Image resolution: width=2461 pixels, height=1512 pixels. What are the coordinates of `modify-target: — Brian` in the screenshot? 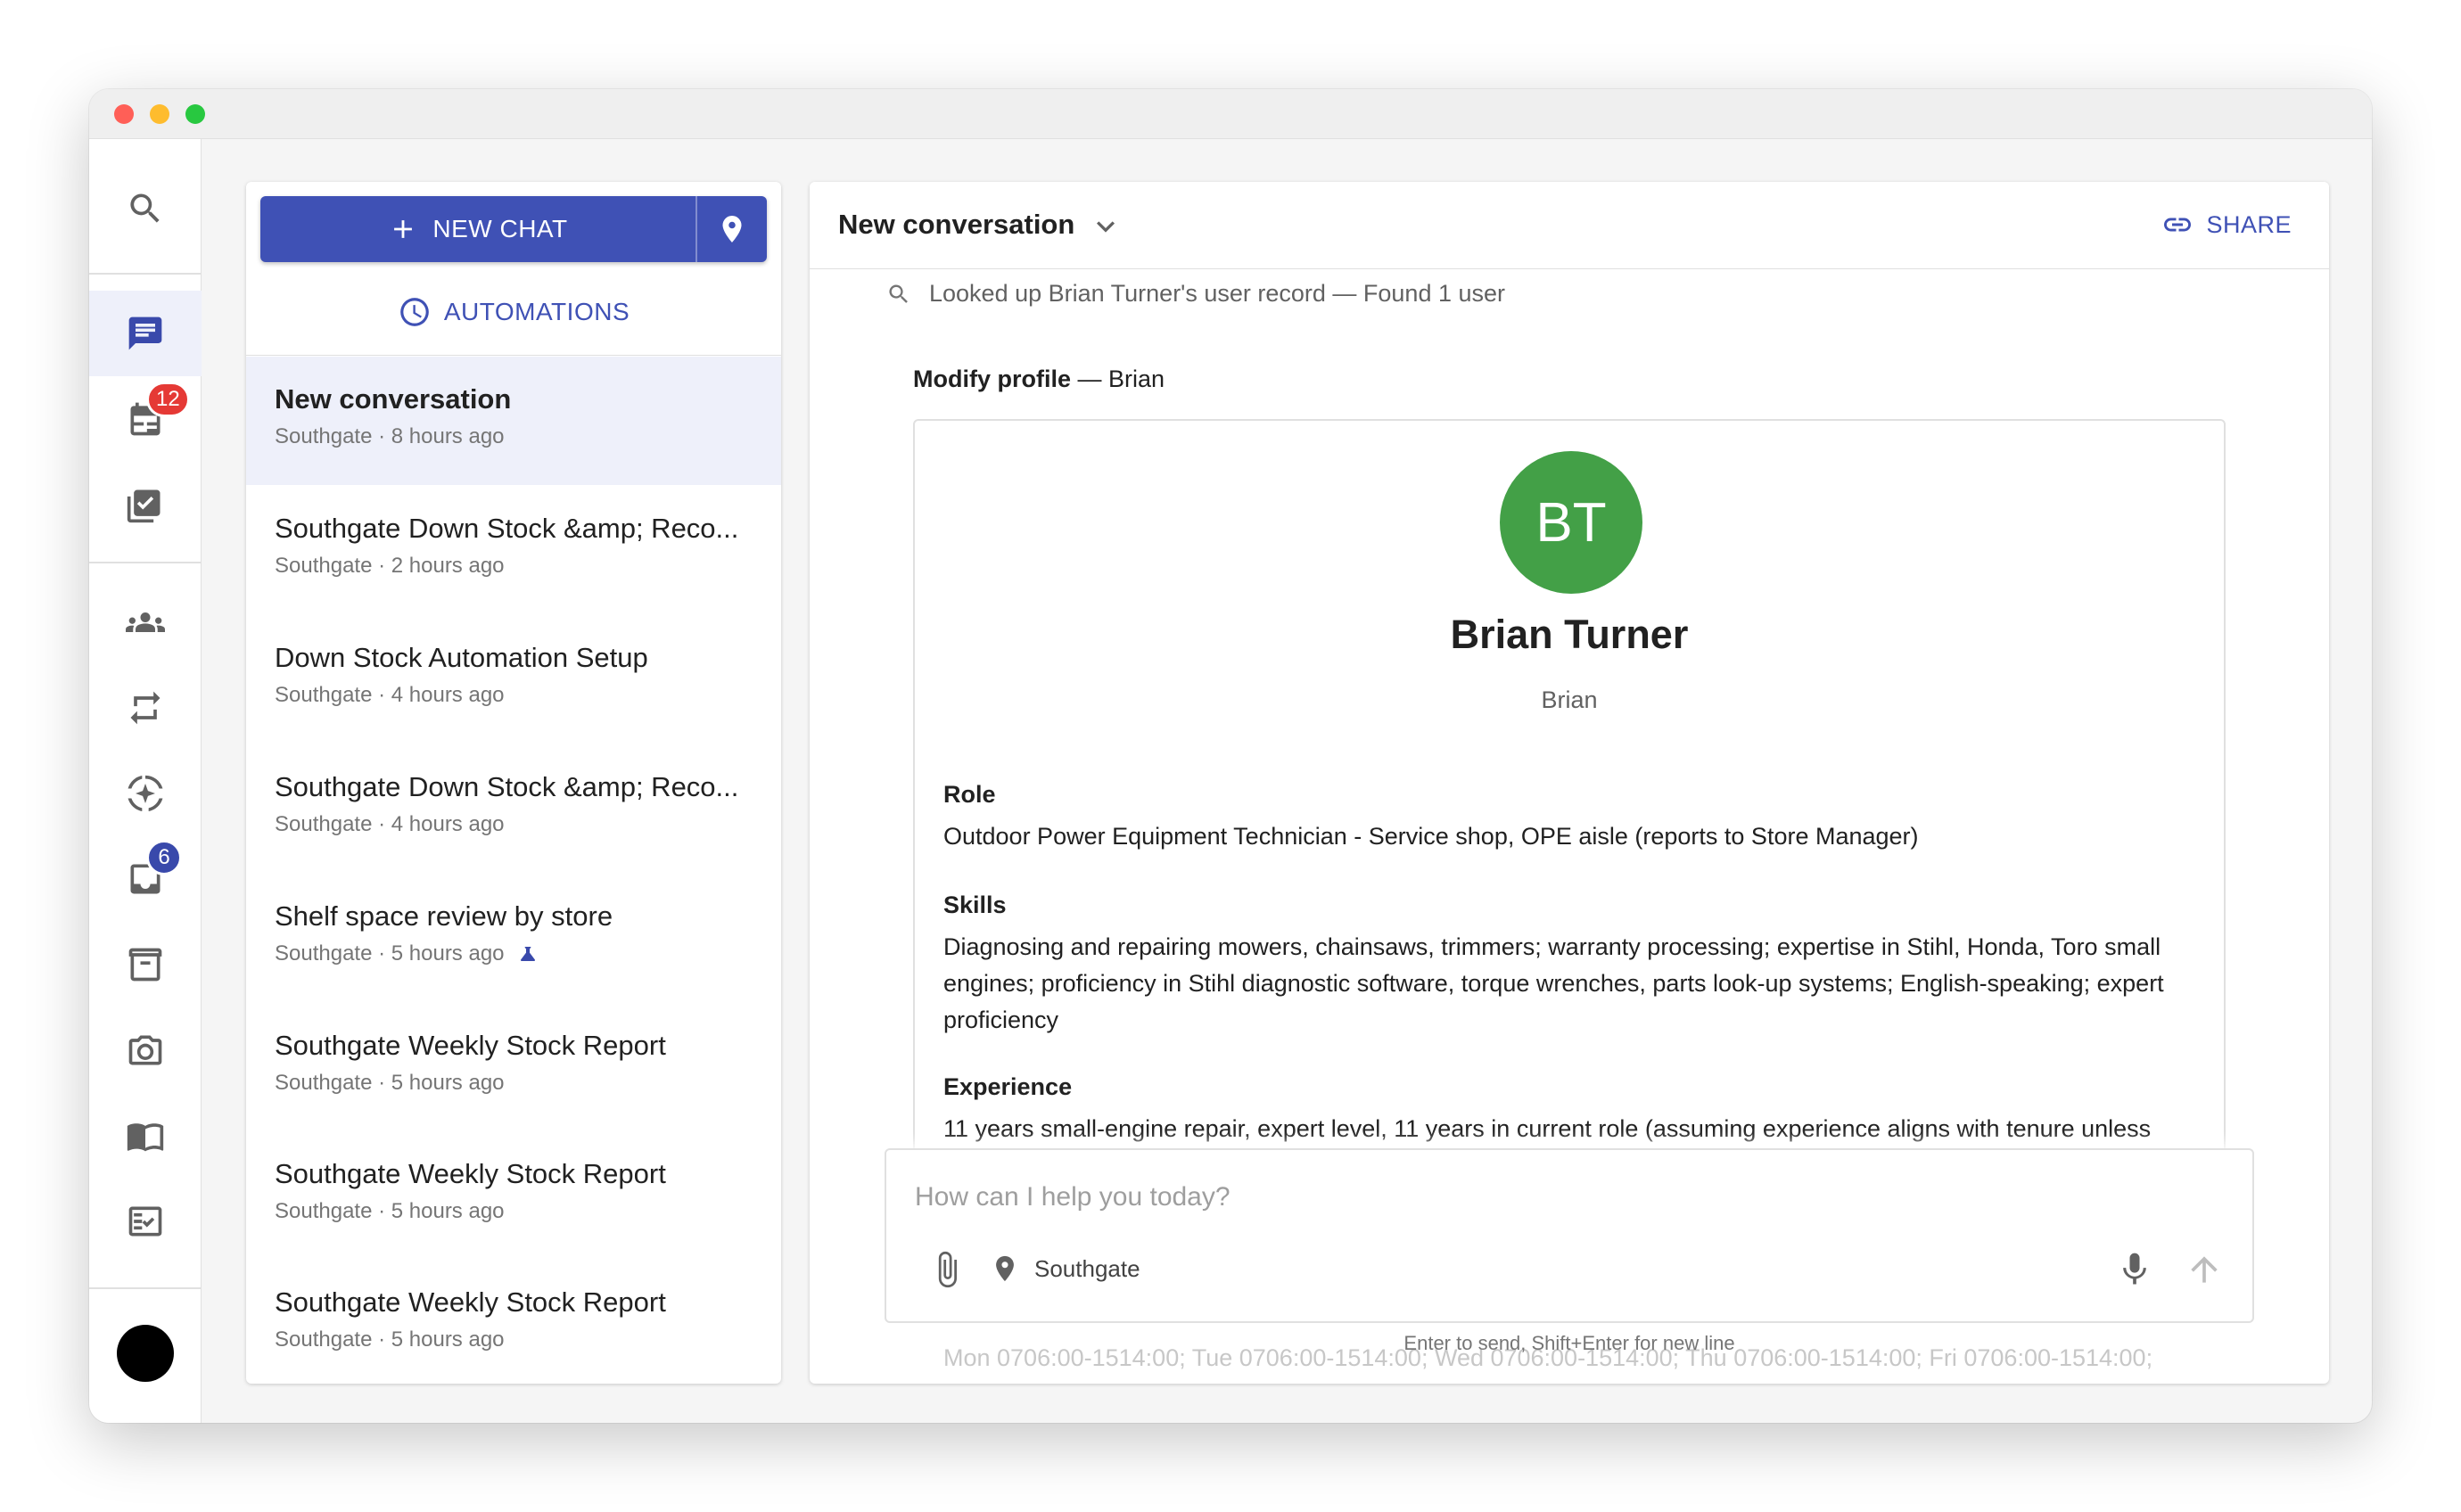 It's located at (1121, 379).